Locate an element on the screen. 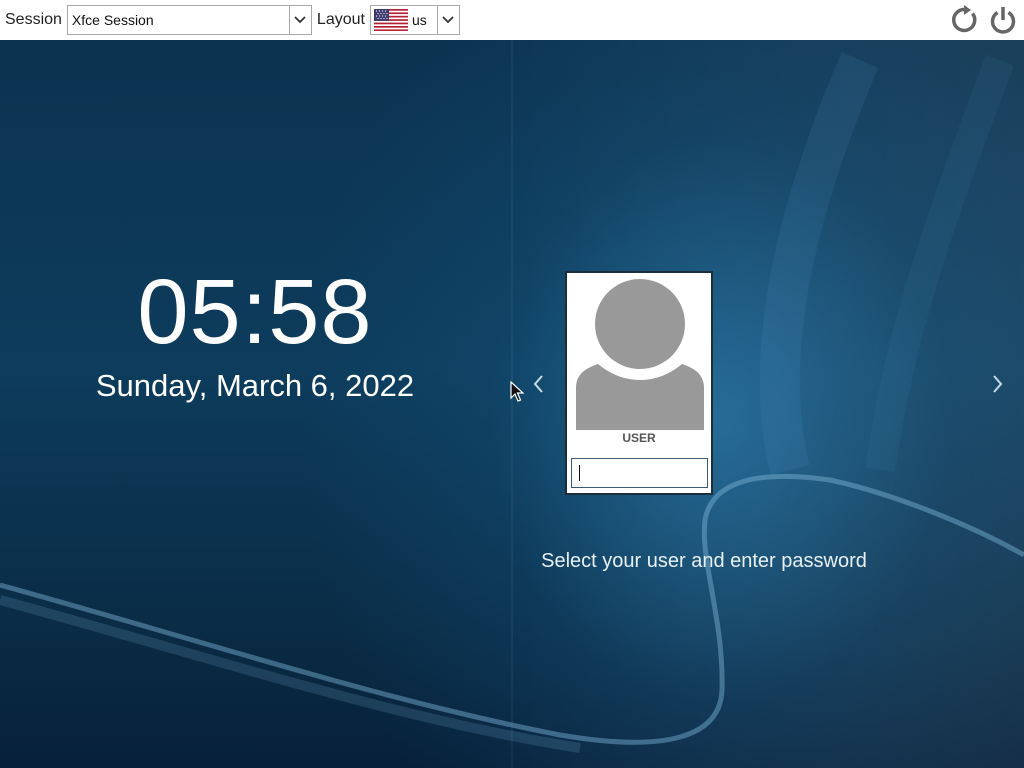 This screenshot has width=1024, height=768. power-buttons is located at coordinates (984, 20).